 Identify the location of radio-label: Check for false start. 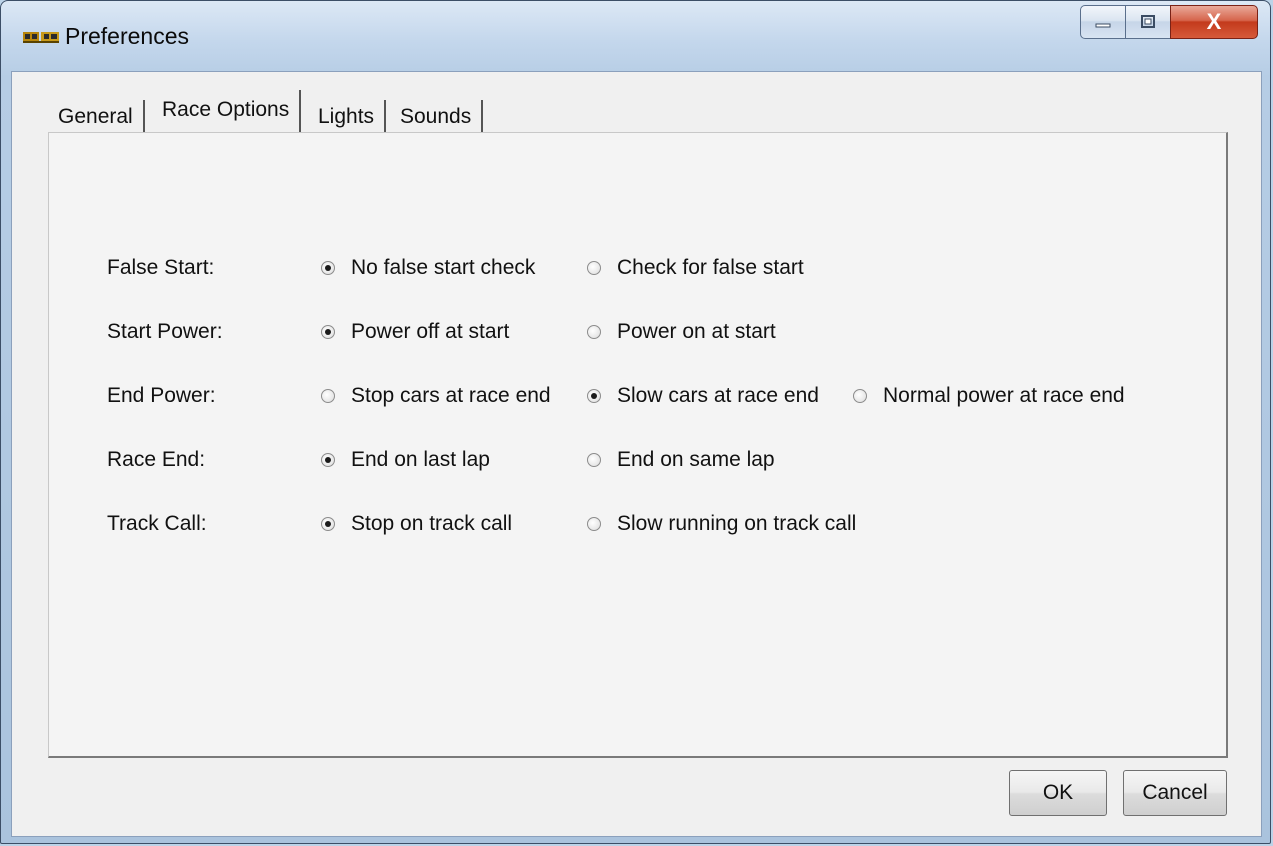
(710, 267).